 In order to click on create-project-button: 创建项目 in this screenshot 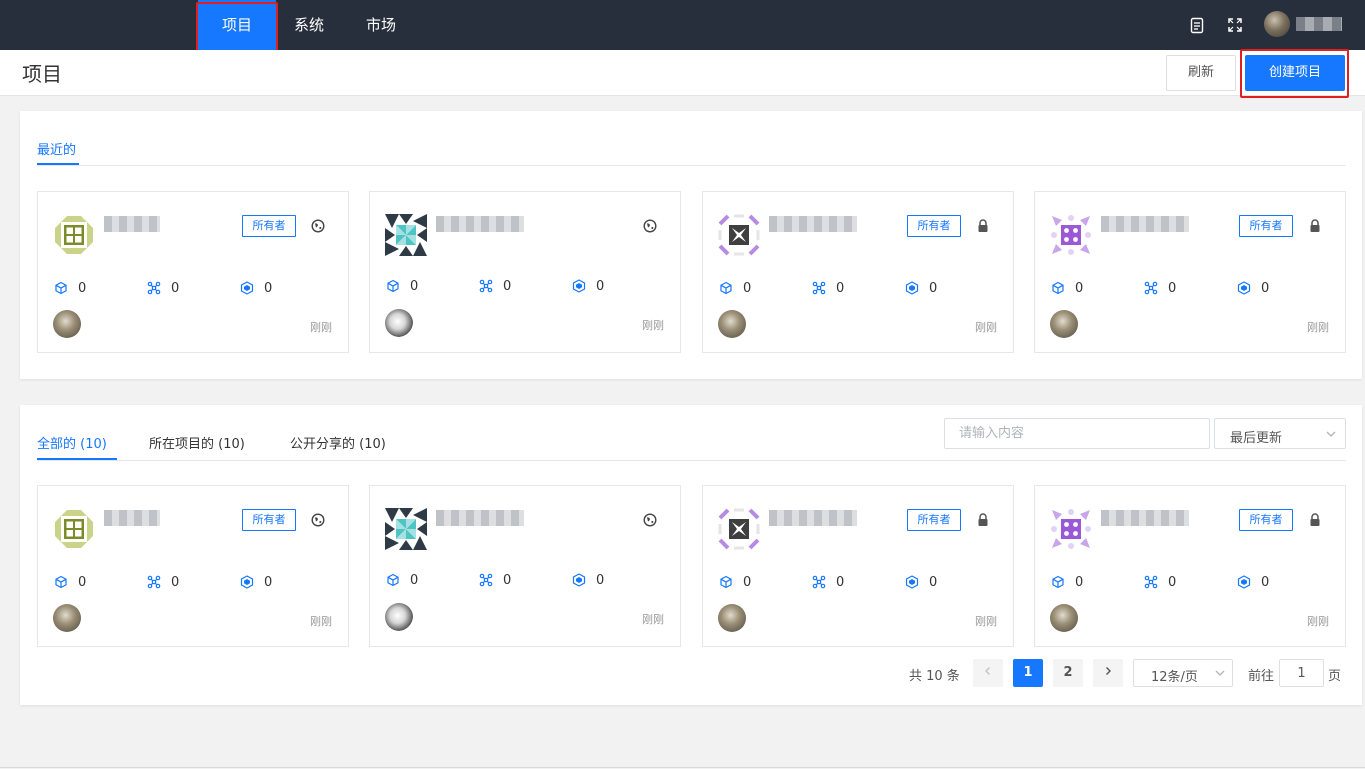, I will do `click(1295, 73)`.